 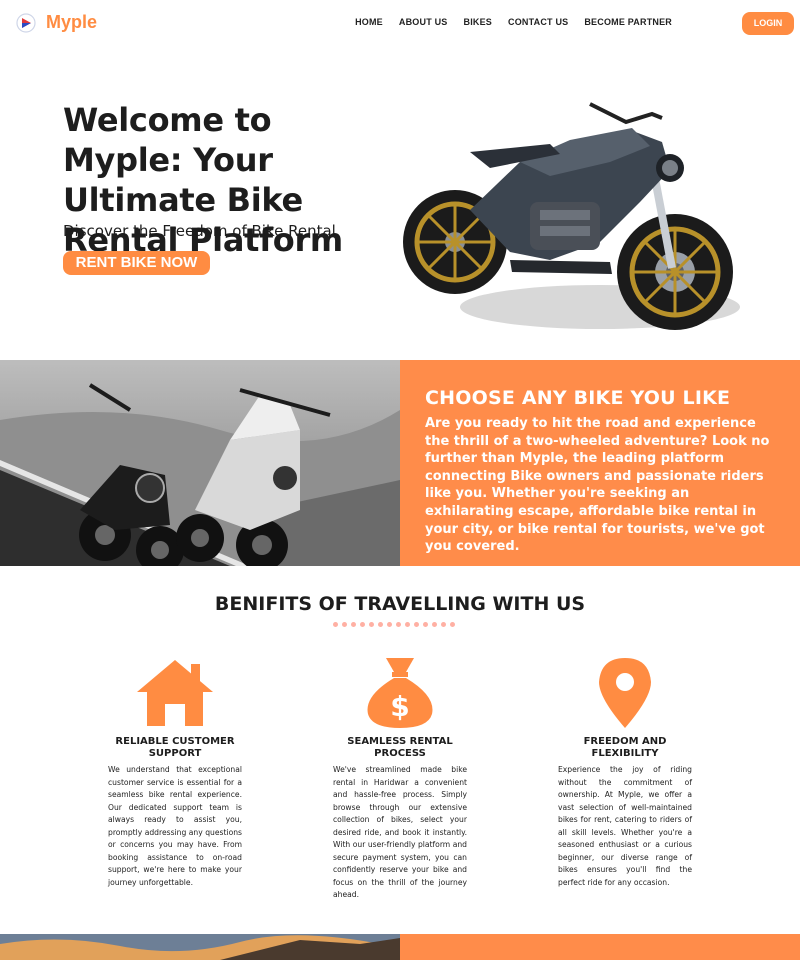 What do you see at coordinates (571, 216) in the screenshot?
I see `motorcycle-image` at bounding box center [571, 216].